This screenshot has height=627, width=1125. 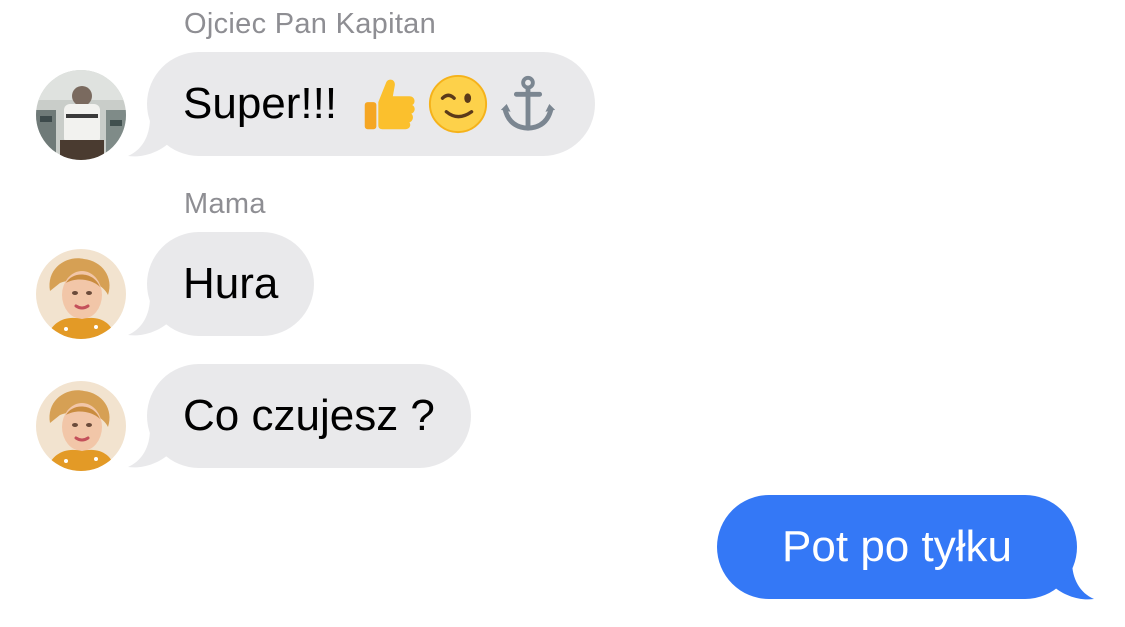 What do you see at coordinates (260, 103) in the screenshot?
I see `message-text: Super!!!` at bounding box center [260, 103].